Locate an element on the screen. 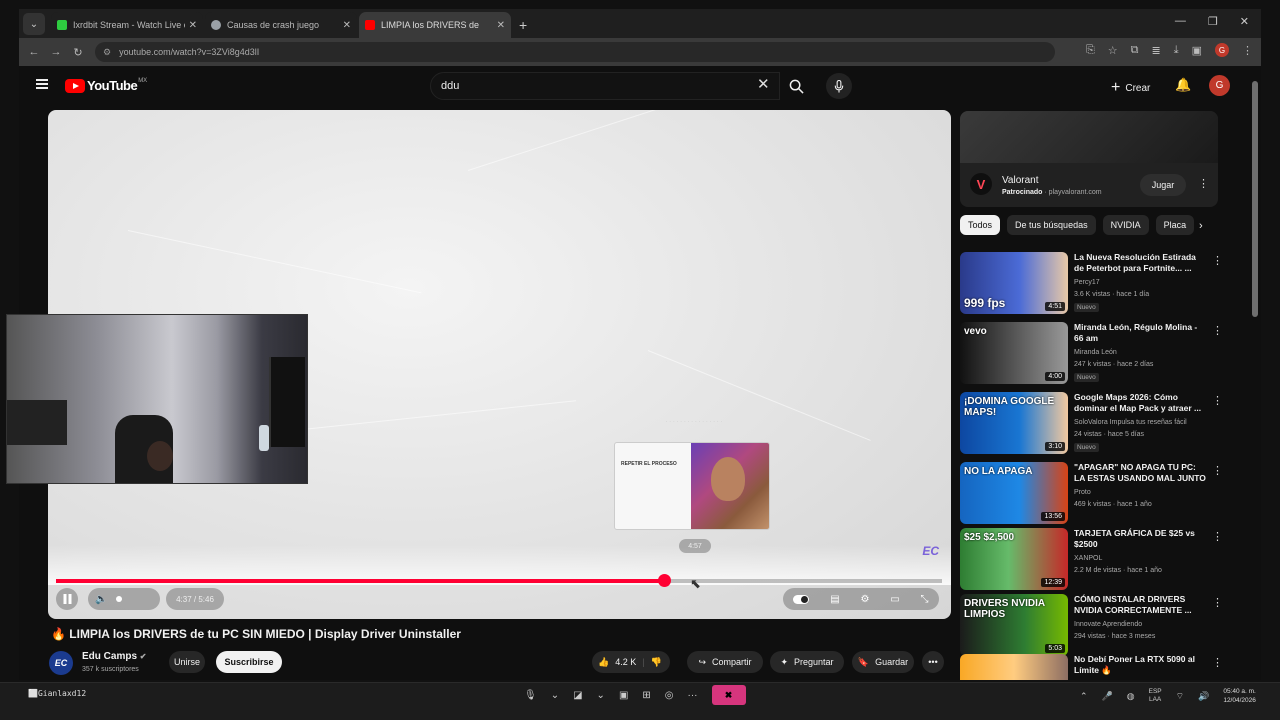 The width and height of the screenshot is (1280, 720). clock: 05:40 a. m. 12/04/2026 is located at coordinates (1239, 696).